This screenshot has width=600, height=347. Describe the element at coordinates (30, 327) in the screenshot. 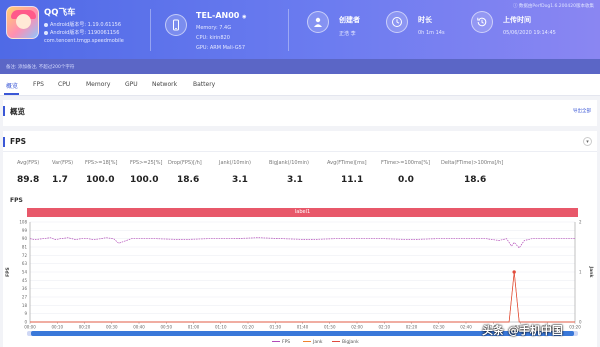

I see `x-tick-label: 00:00` at that location.